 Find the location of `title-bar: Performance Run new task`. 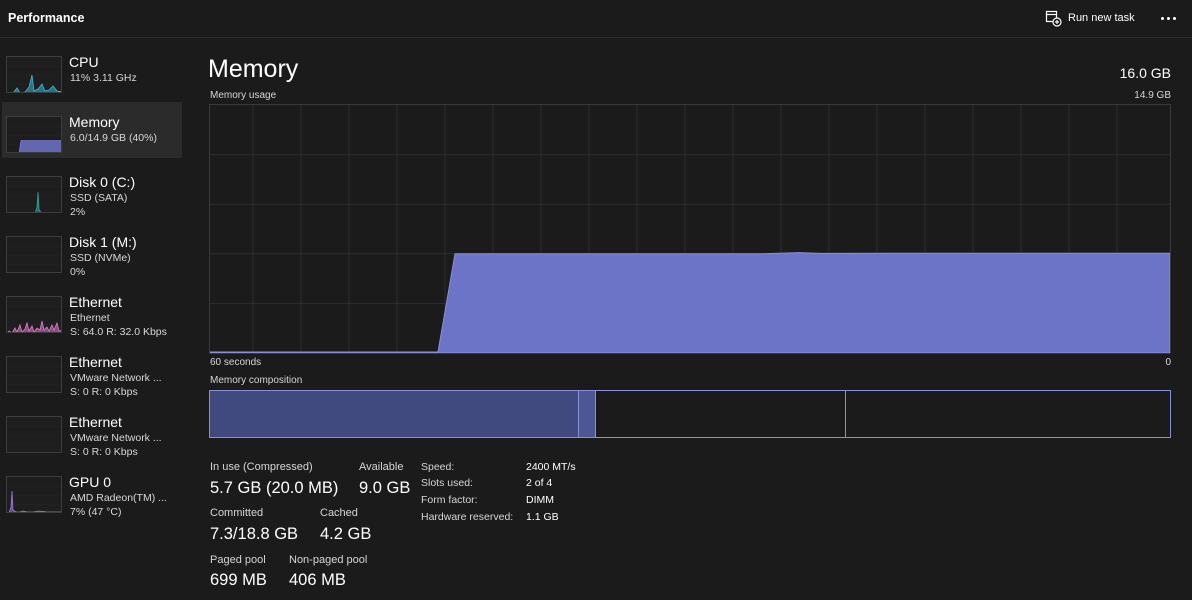

title-bar: Performance Run new task is located at coordinates (596, 19).